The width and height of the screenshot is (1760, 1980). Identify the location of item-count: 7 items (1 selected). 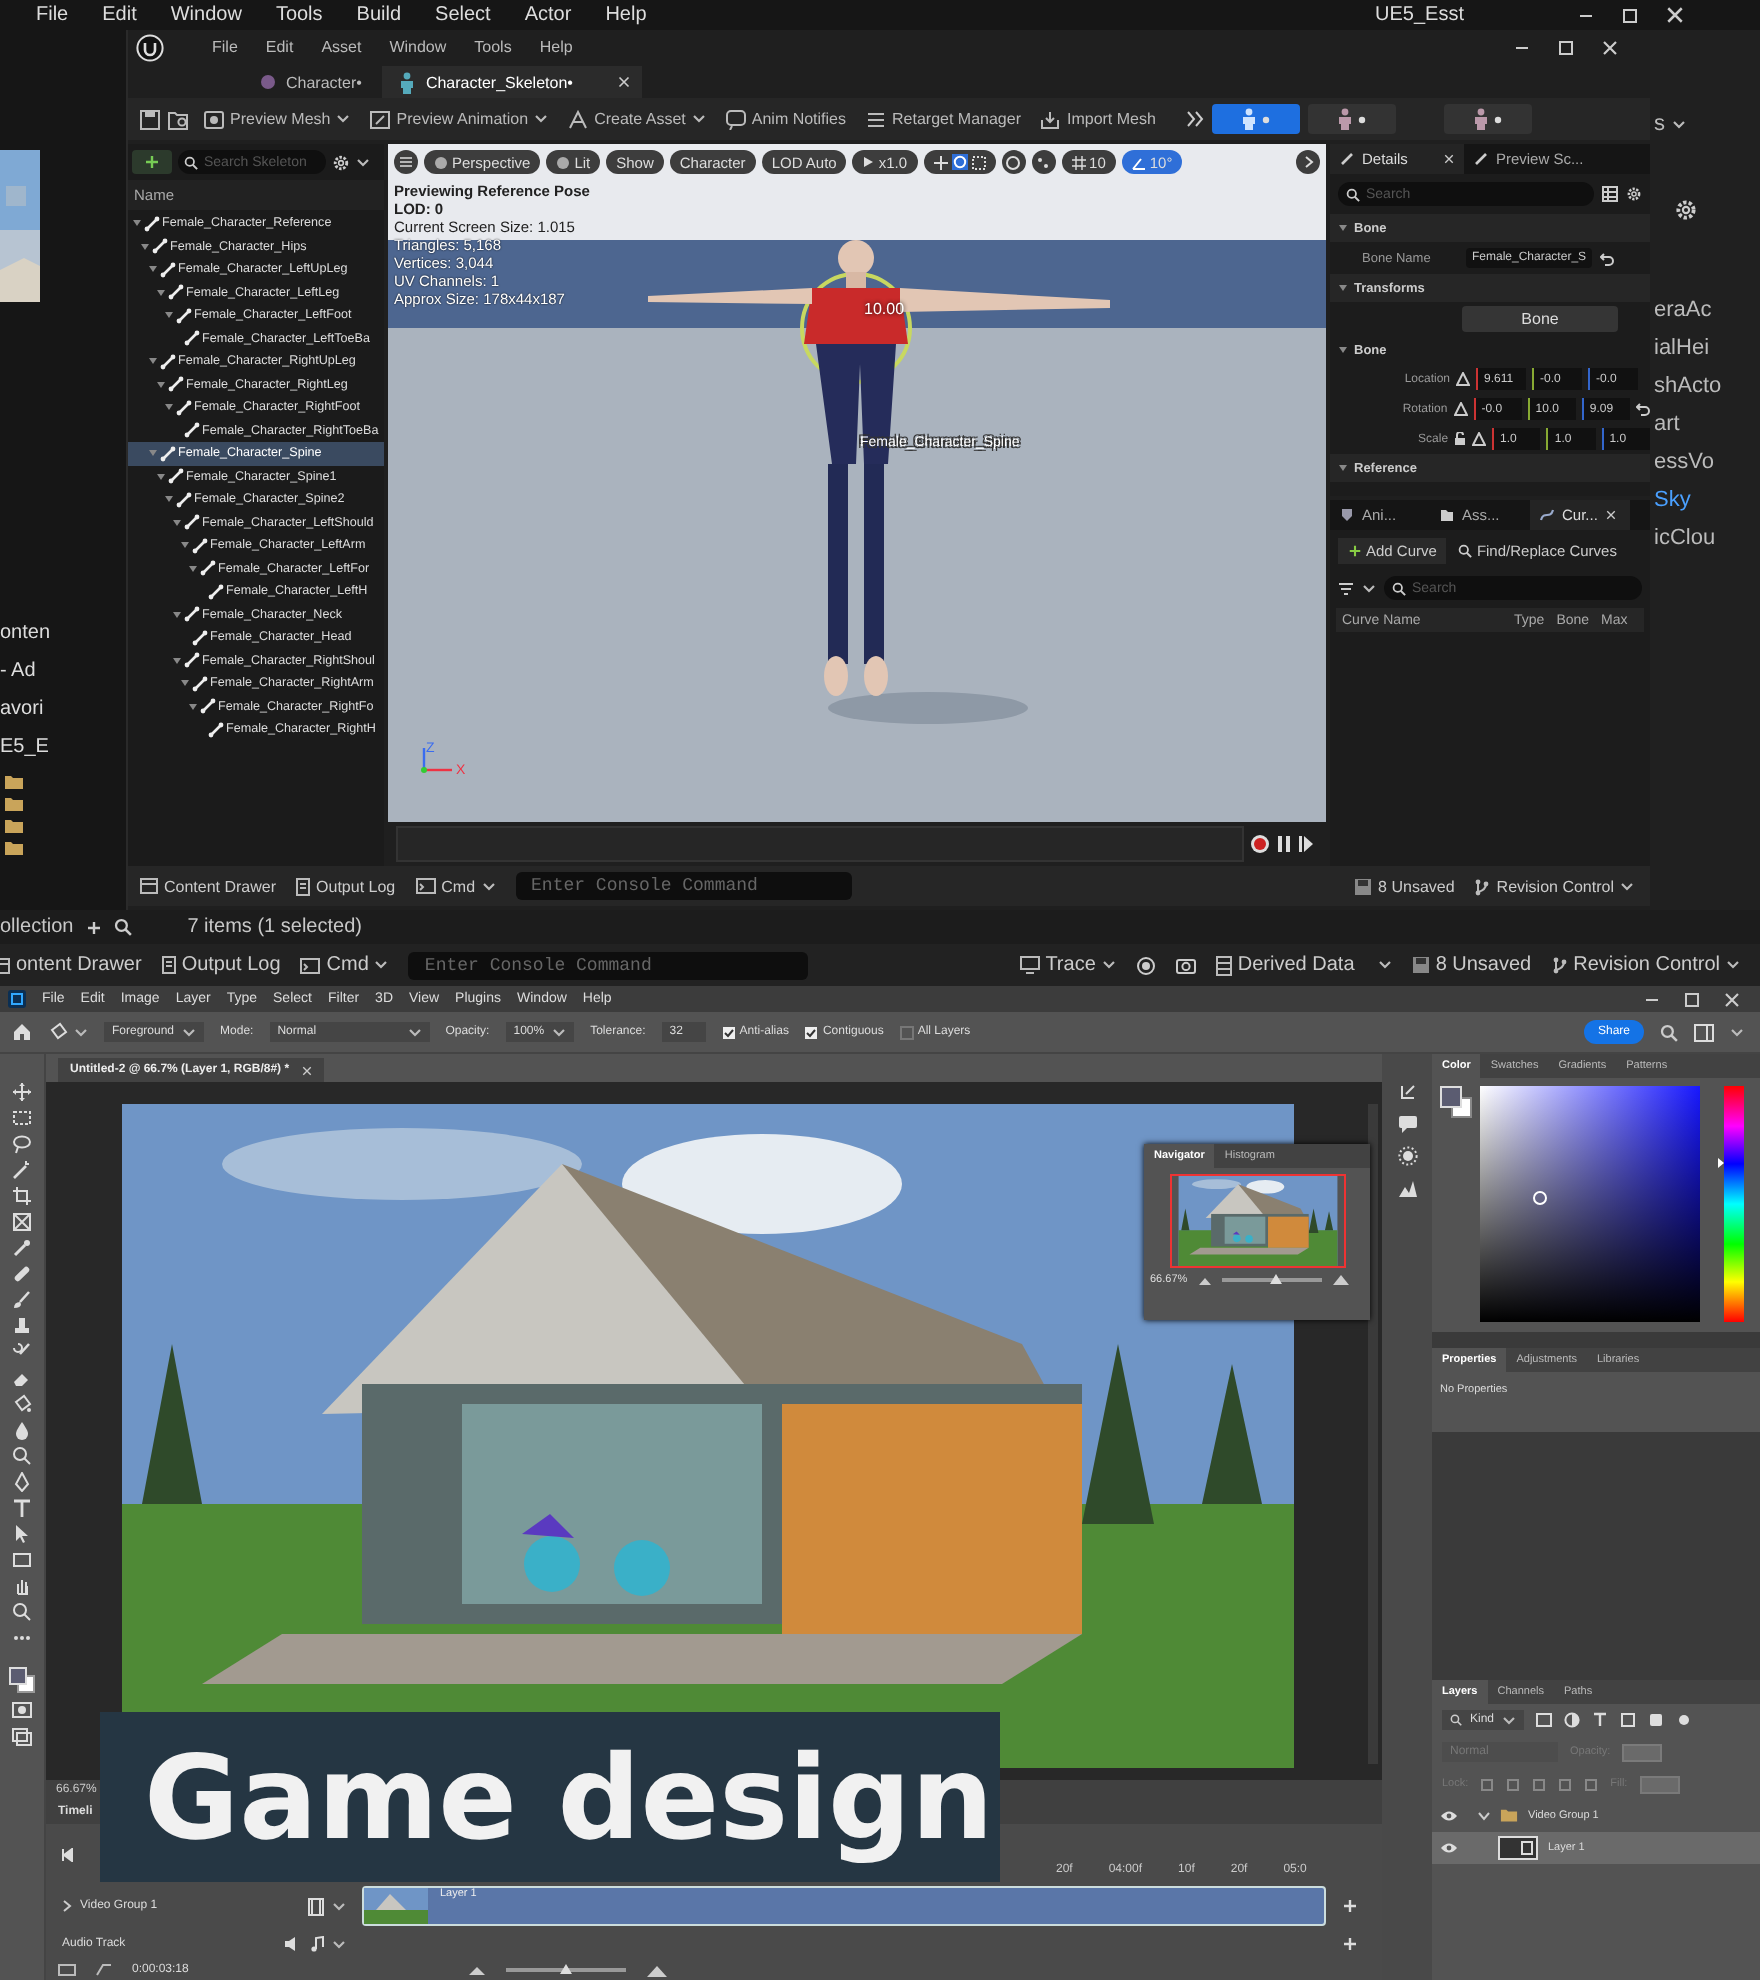
(274, 927).